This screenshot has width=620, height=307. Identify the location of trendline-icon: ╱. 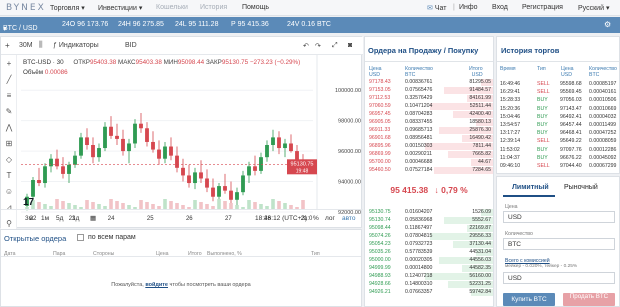
(9, 80).